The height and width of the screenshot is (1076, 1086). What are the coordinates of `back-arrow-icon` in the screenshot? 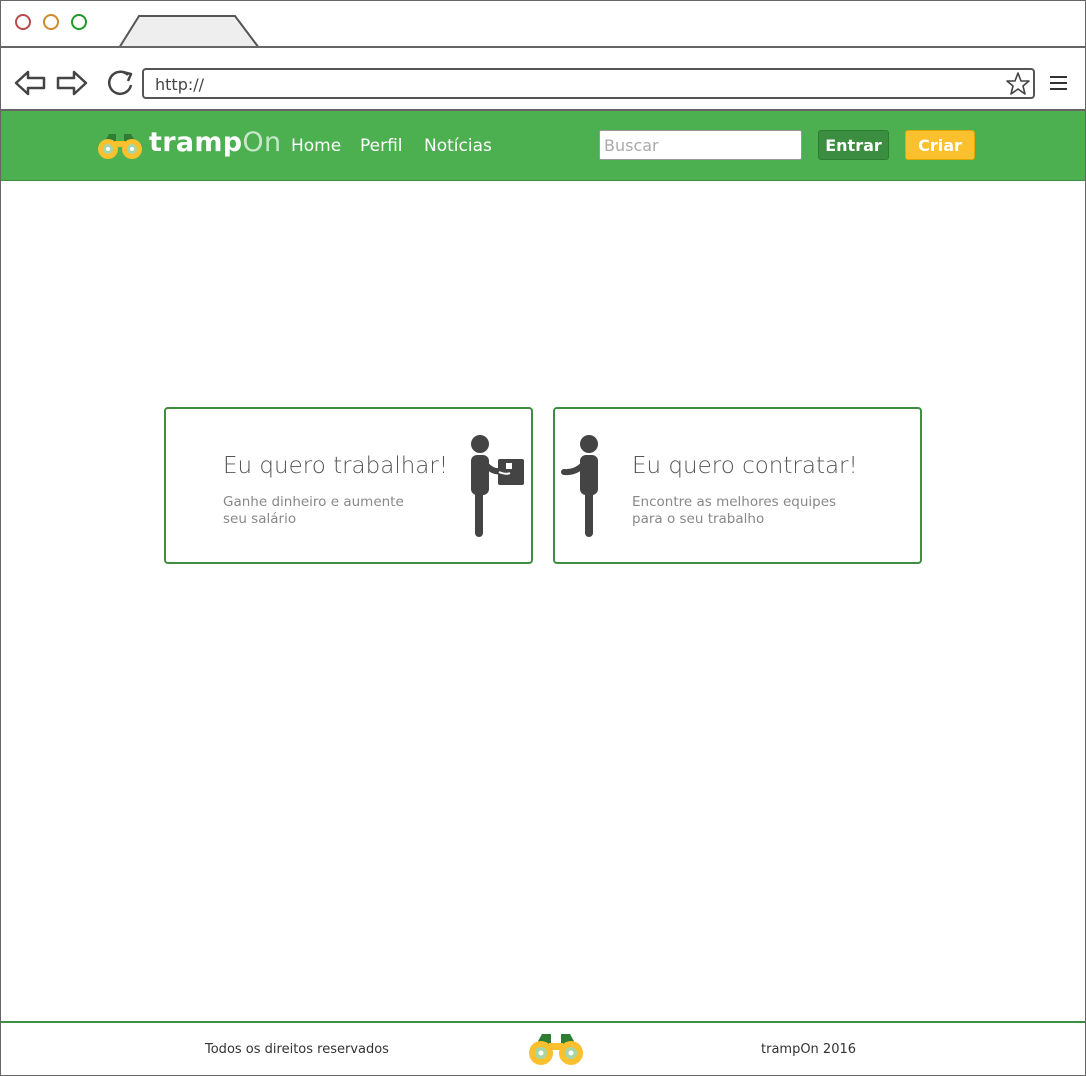 It's located at (30, 83).